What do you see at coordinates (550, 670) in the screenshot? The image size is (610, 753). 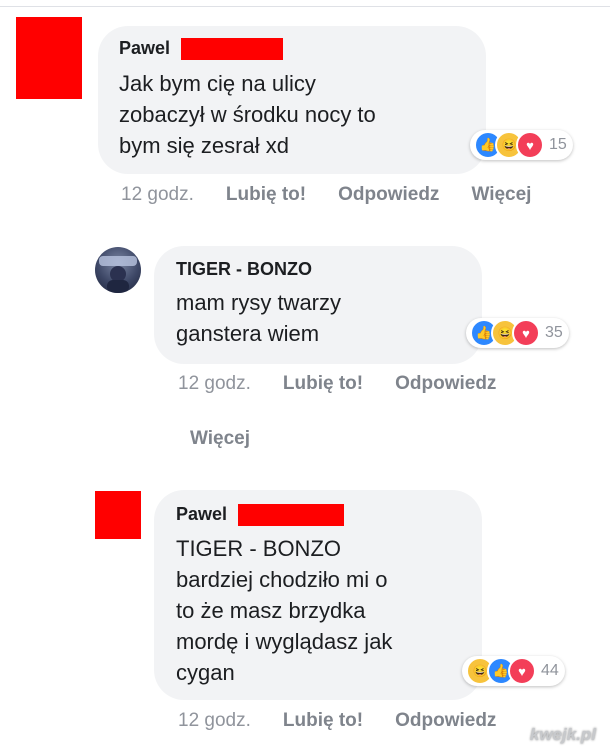 I see `reaction-count: 44` at bounding box center [550, 670].